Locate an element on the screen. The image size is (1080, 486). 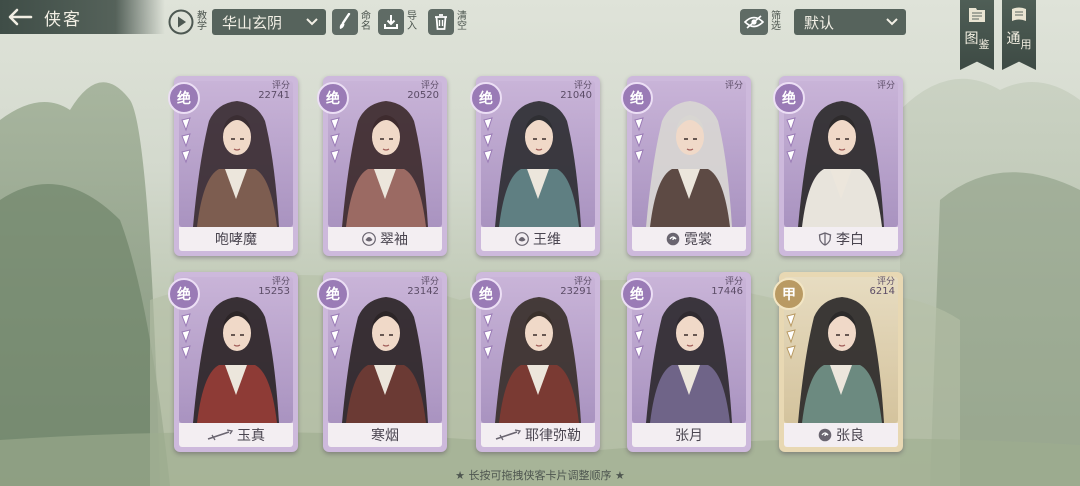
score-value: 23142 is located at coordinates (423, 291).